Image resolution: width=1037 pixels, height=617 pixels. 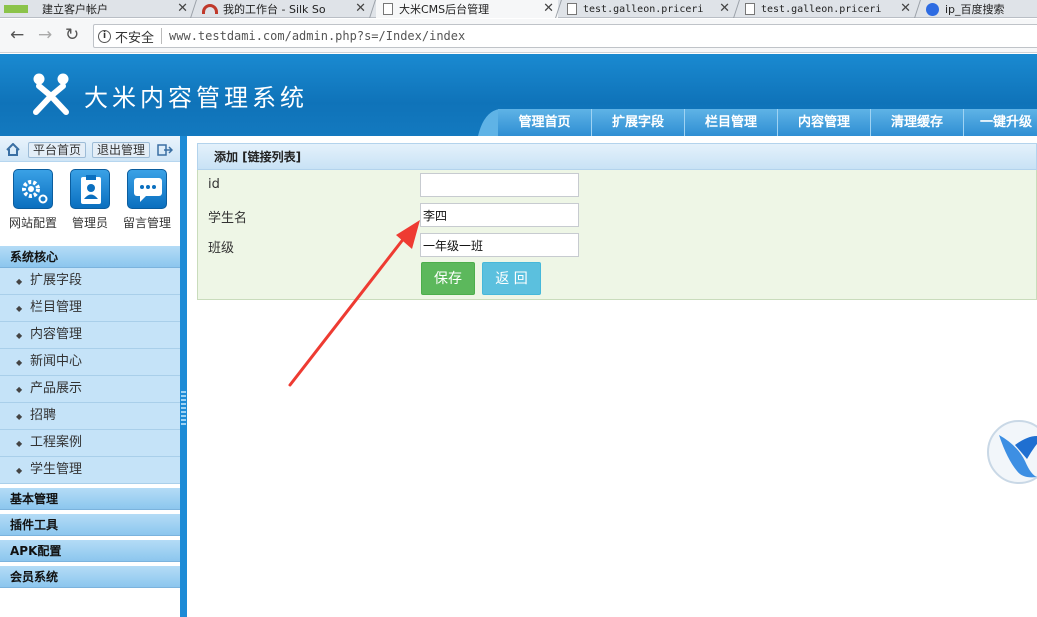 What do you see at coordinates (121, 150) in the screenshot?
I see `logout-button: 退出管理` at bounding box center [121, 150].